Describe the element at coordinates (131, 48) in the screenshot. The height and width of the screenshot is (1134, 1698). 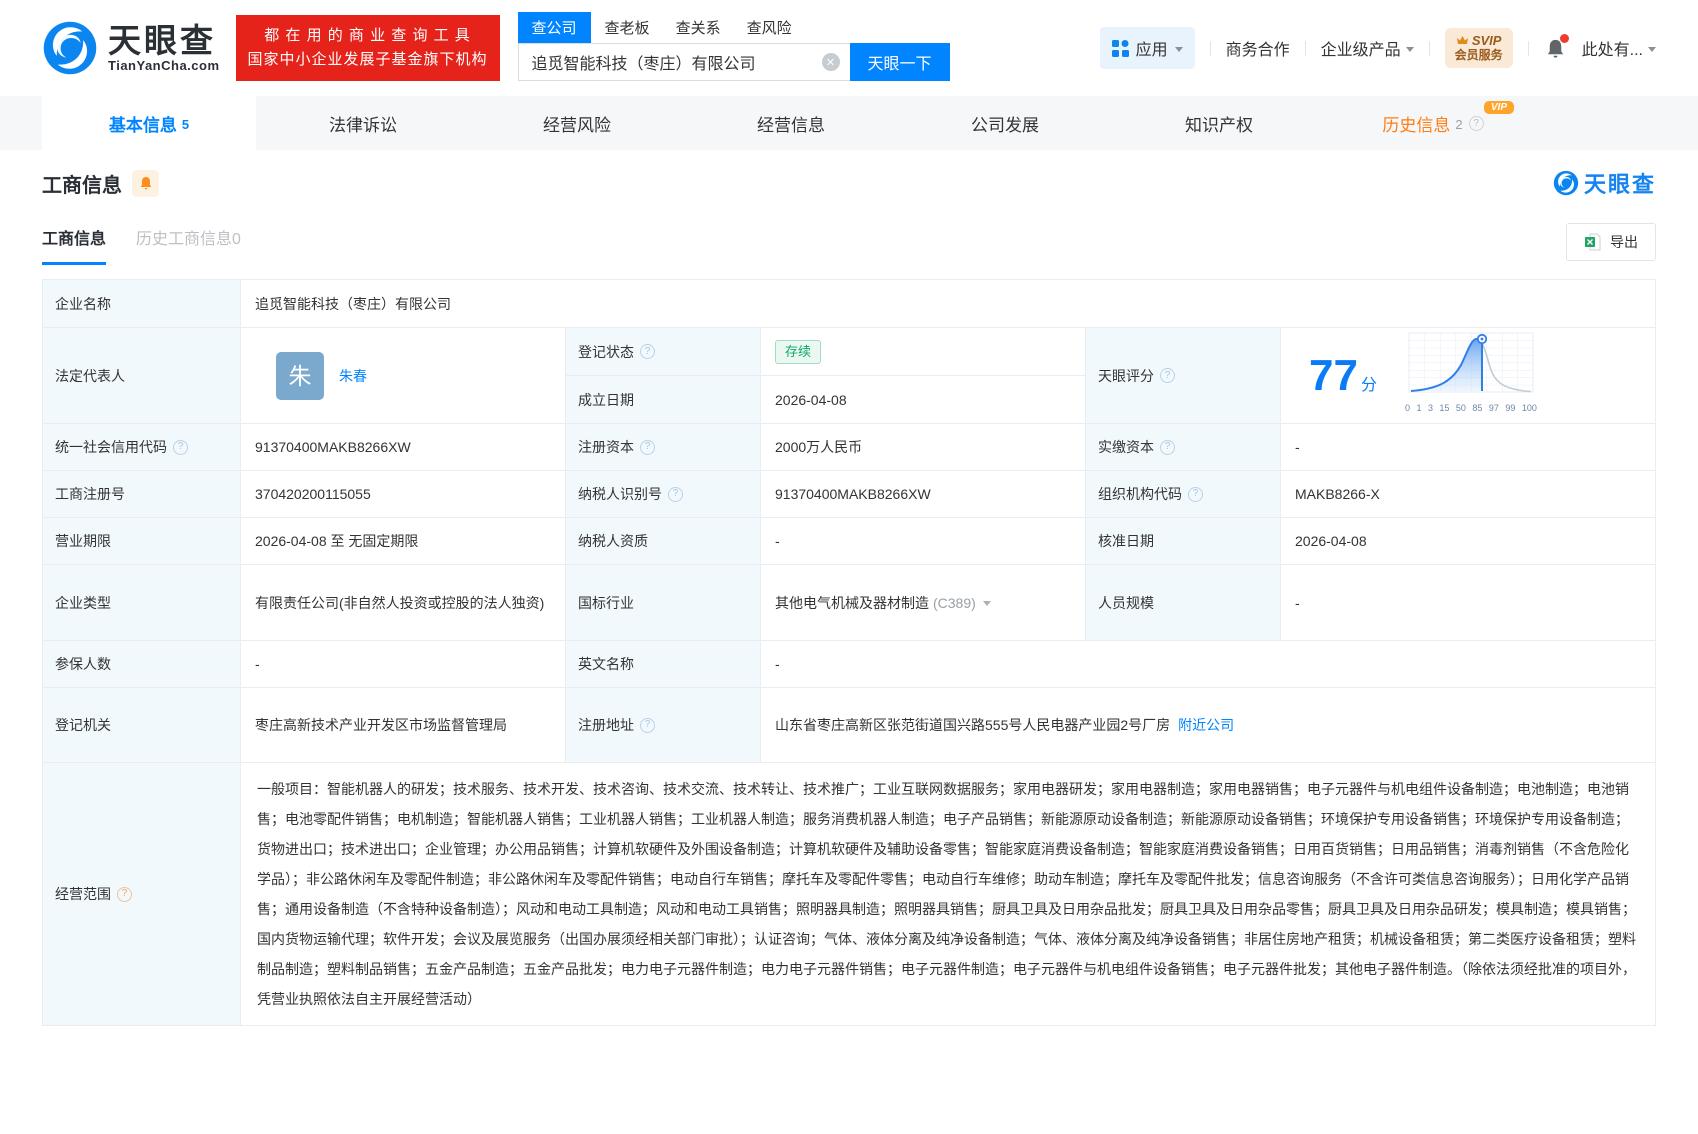
I see `tianyancha-logo: 天眼查 TianYanCha.com` at that location.